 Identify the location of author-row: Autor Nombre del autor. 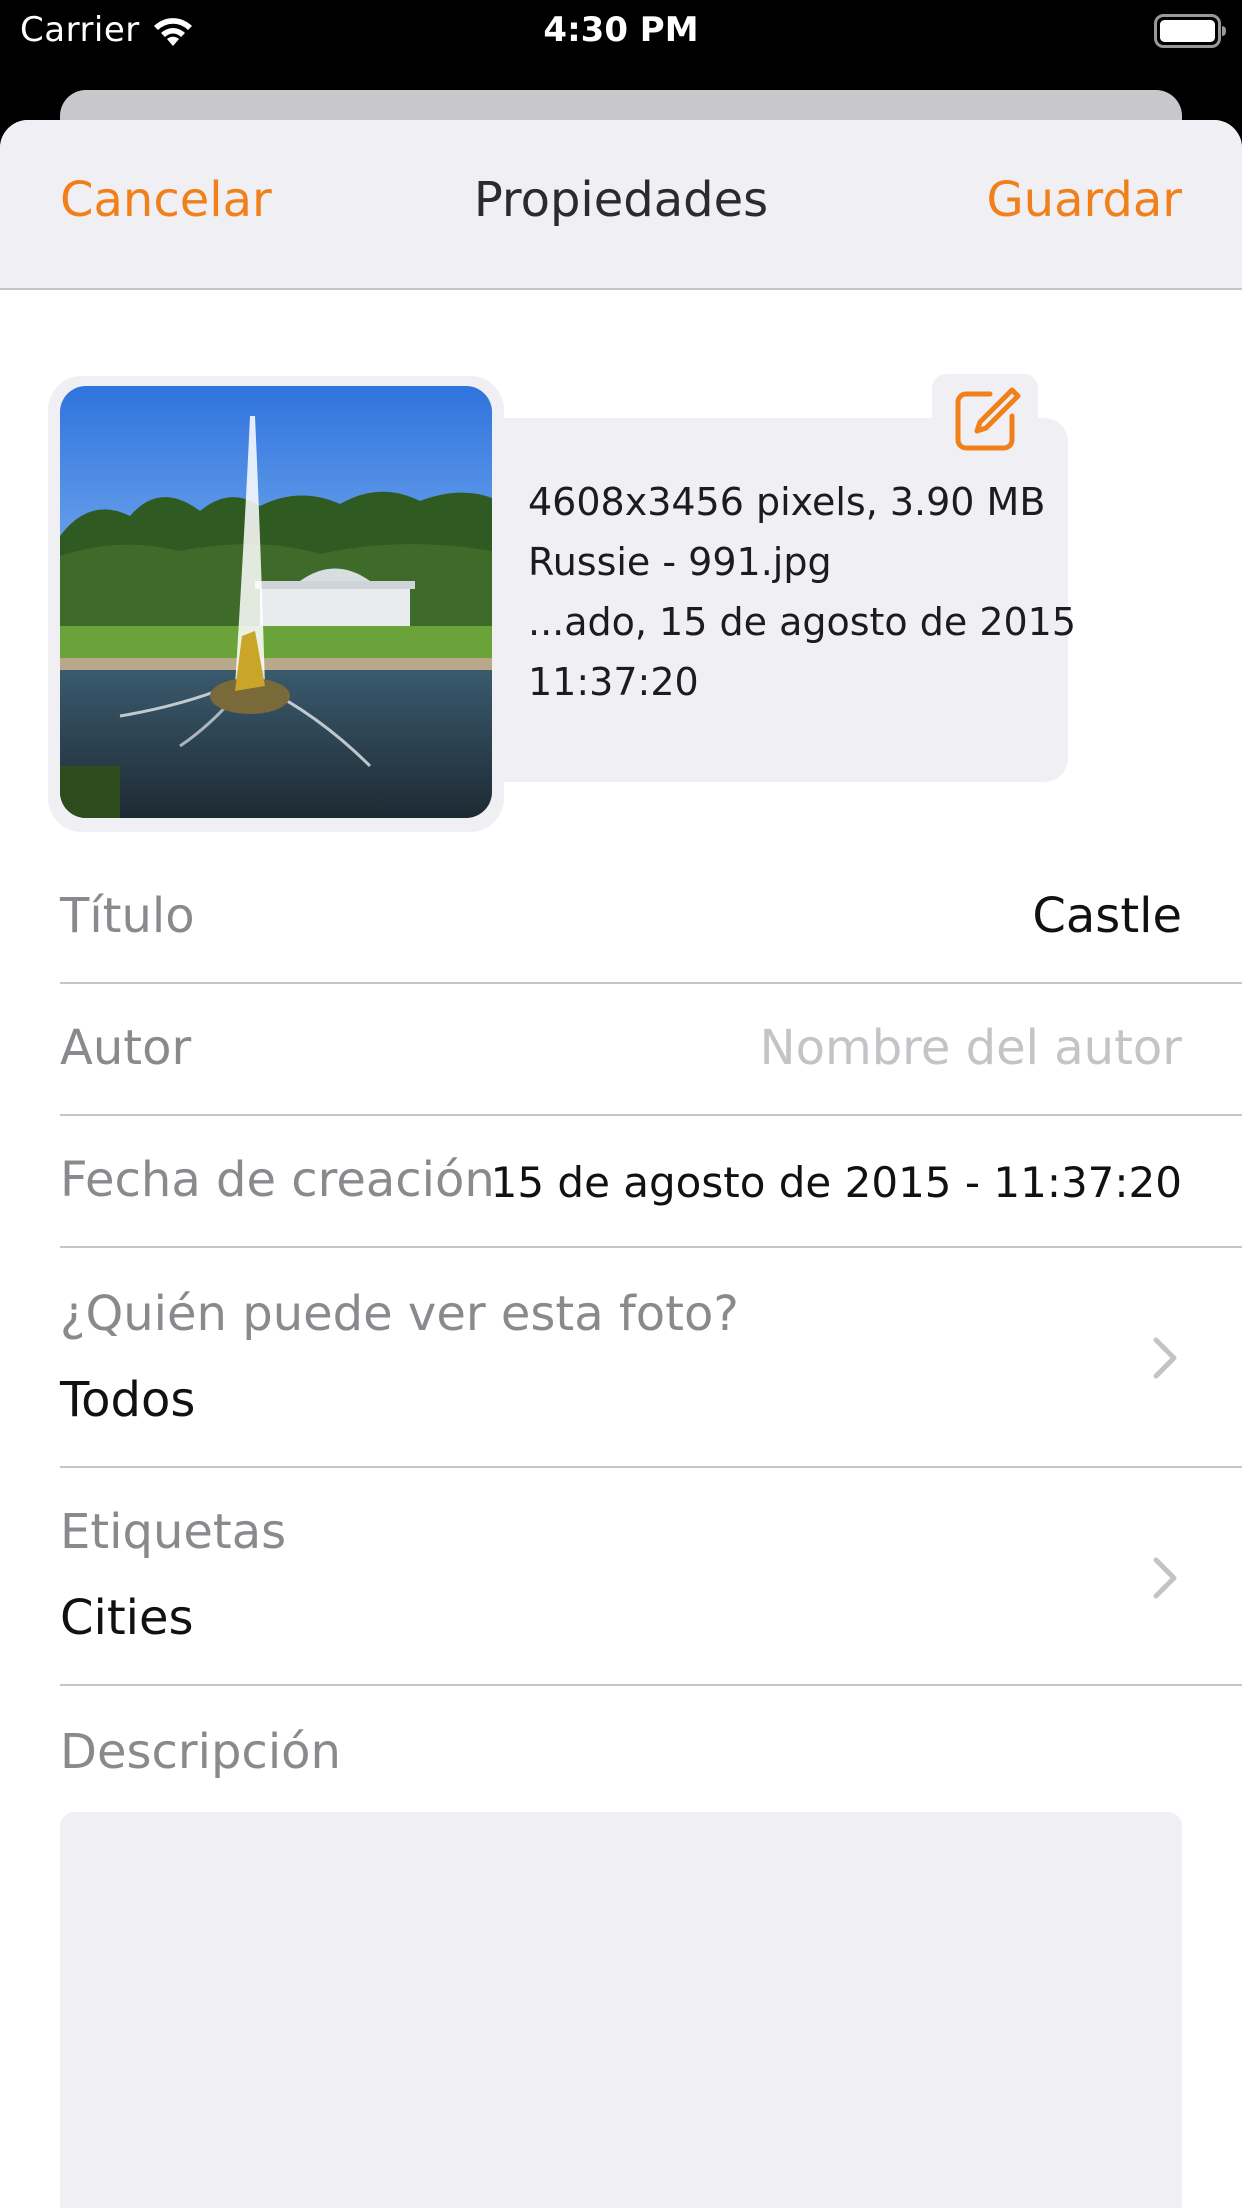
(651, 1050).